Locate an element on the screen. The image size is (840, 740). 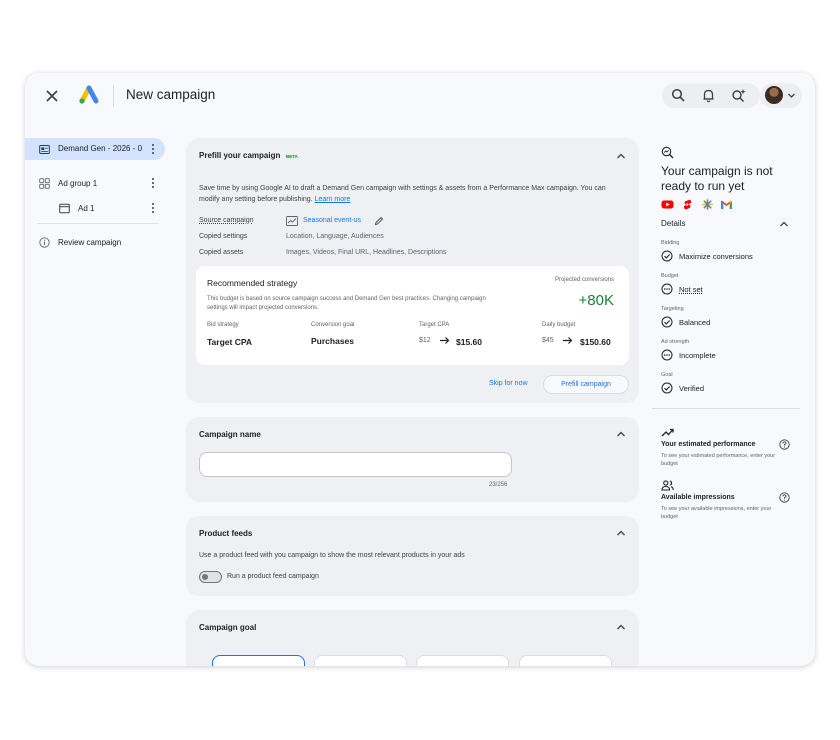
budget-value: Not set is located at coordinates (691, 289).